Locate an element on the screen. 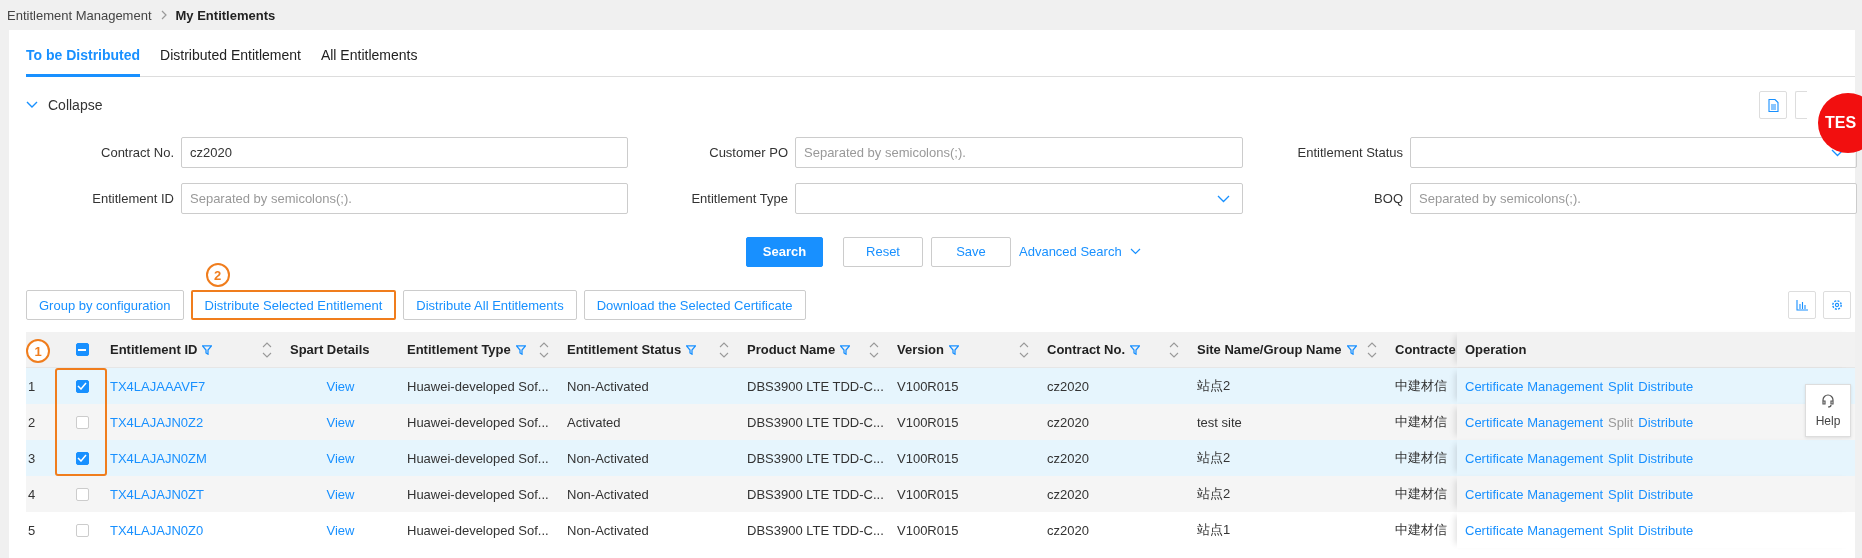 The height and width of the screenshot is (558, 1862). action-button: Distribute All Entitlements is located at coordinates (490, 305).